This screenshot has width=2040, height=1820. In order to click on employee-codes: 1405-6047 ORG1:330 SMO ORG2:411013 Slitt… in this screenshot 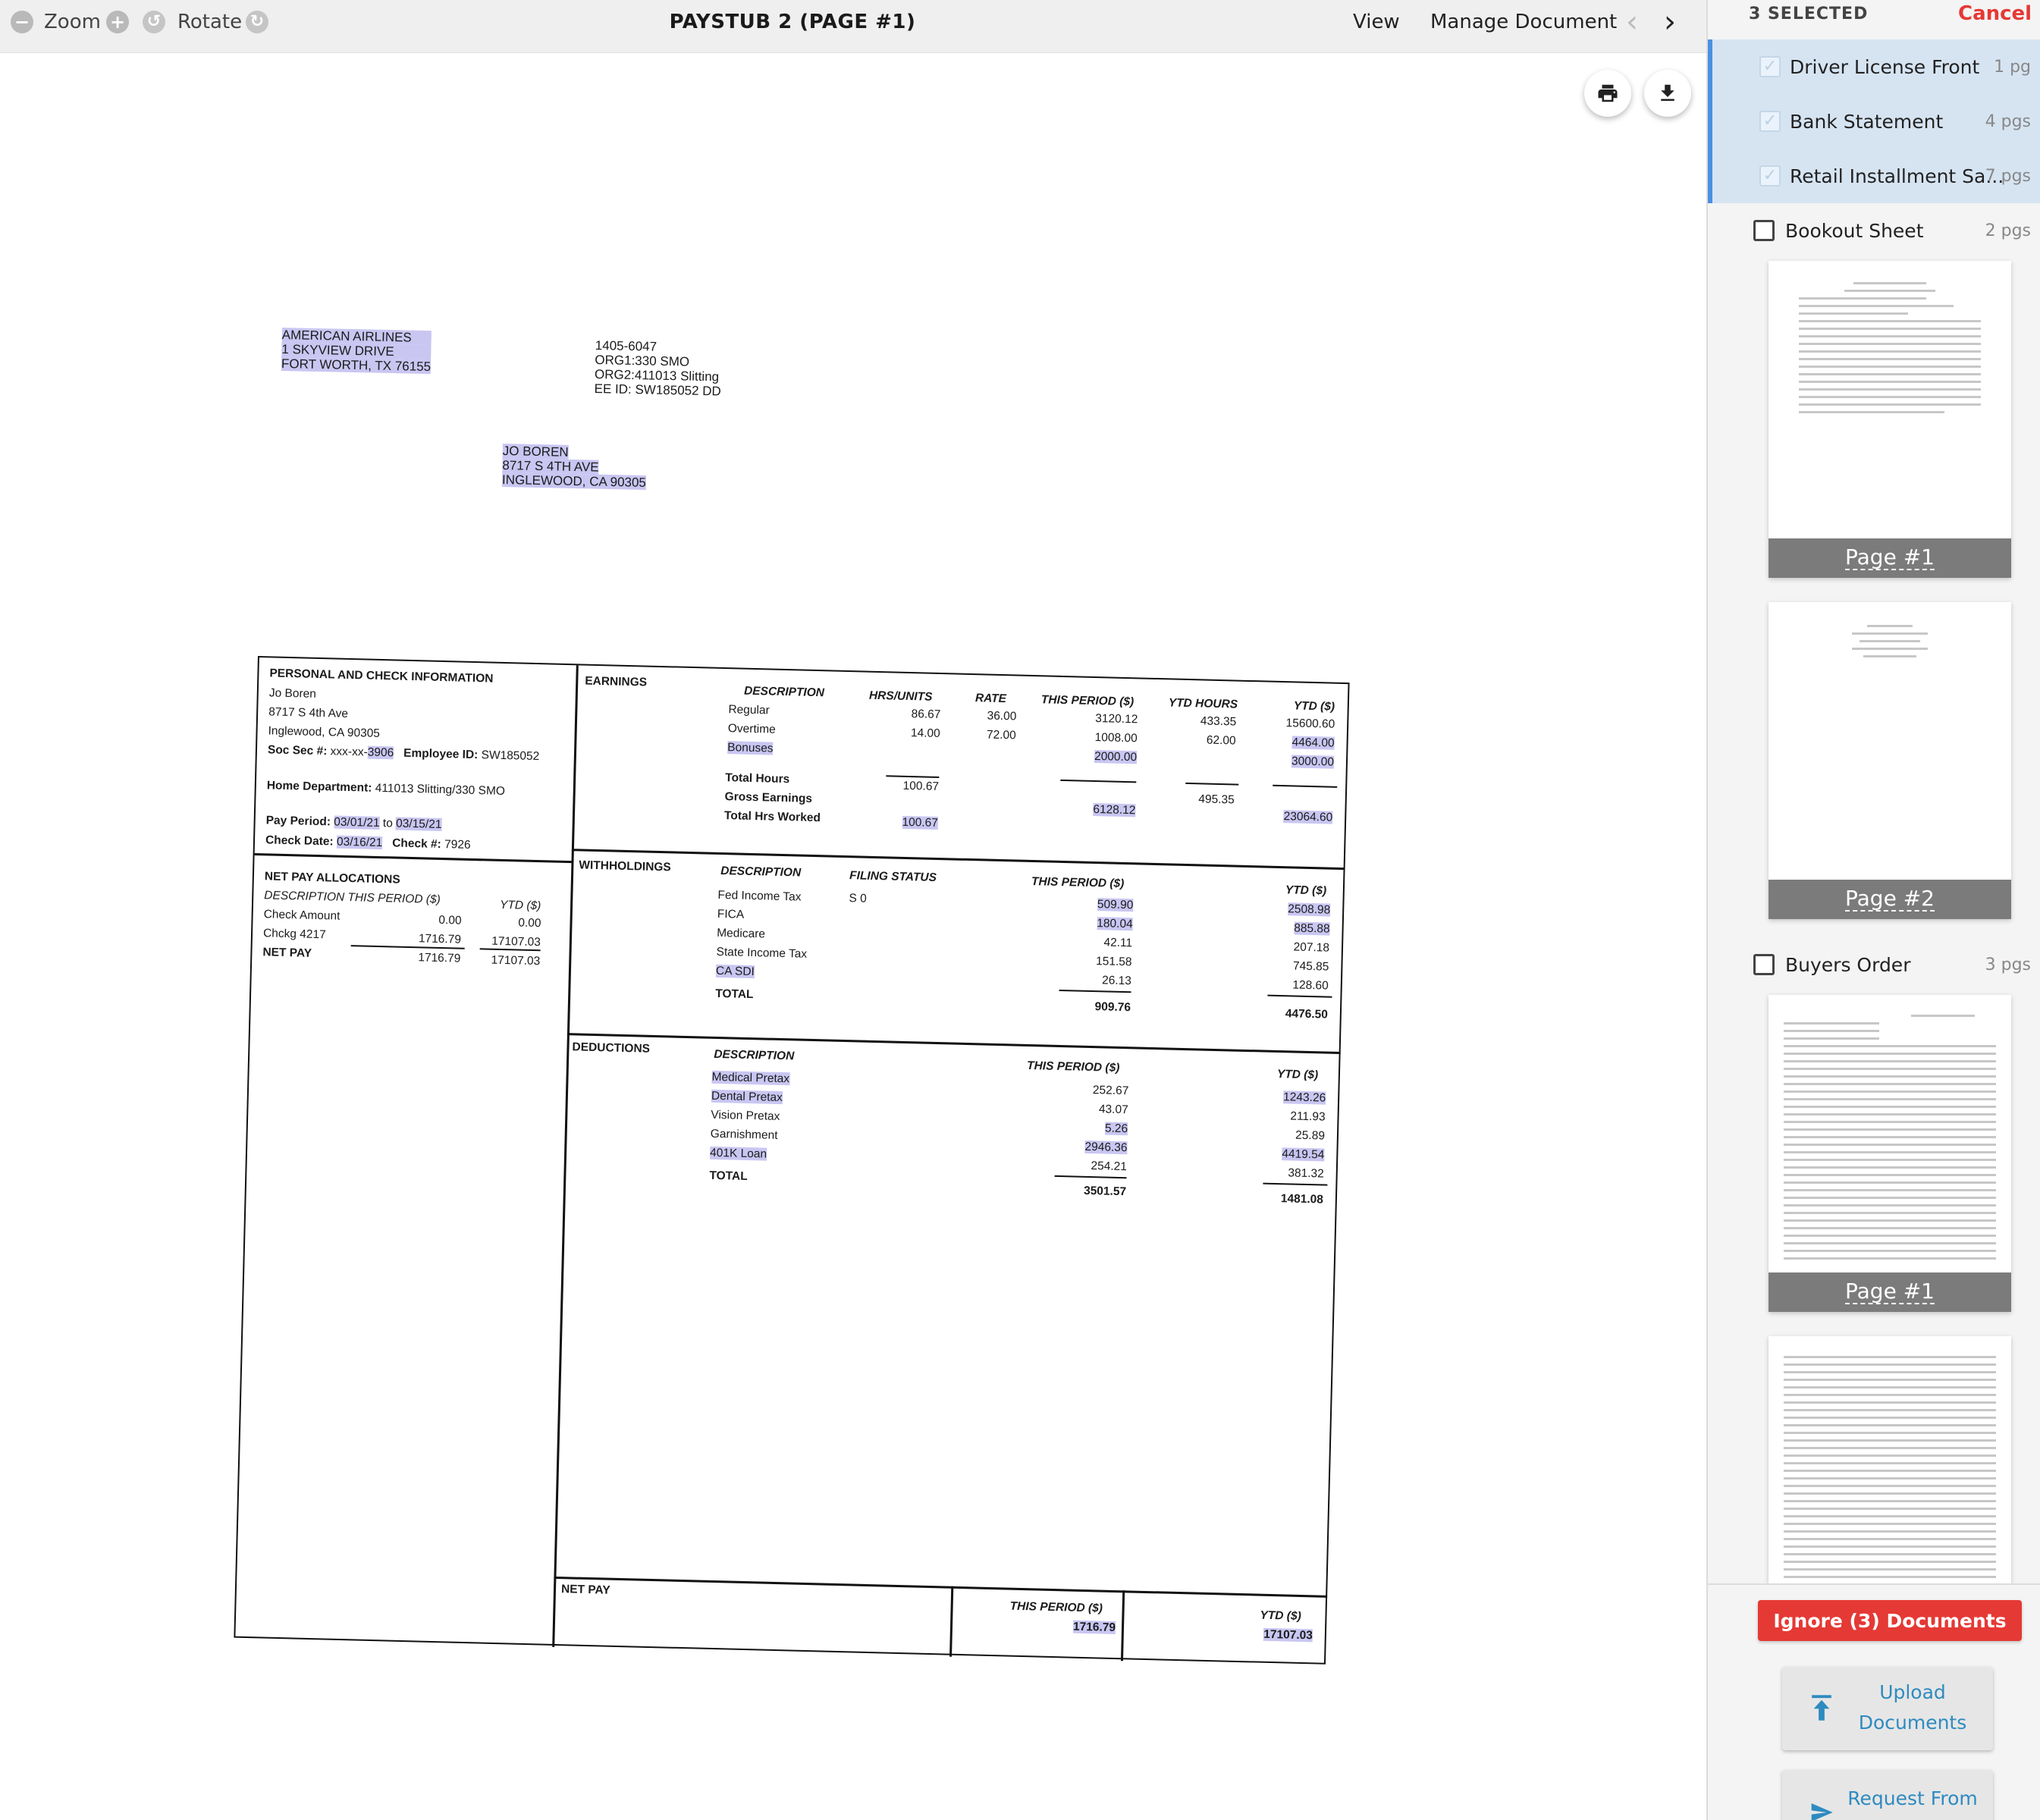, I will do `click(658, 368)`.